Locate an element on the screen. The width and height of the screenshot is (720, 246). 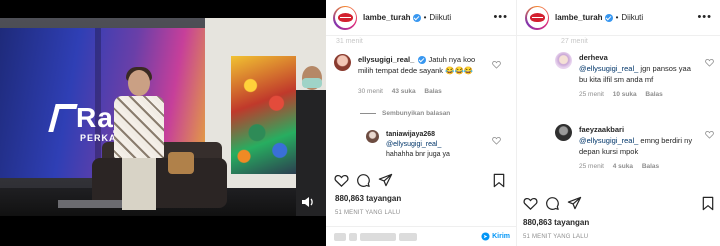
comment-username: faeyzaakbari is located at coordinates (601, 129).